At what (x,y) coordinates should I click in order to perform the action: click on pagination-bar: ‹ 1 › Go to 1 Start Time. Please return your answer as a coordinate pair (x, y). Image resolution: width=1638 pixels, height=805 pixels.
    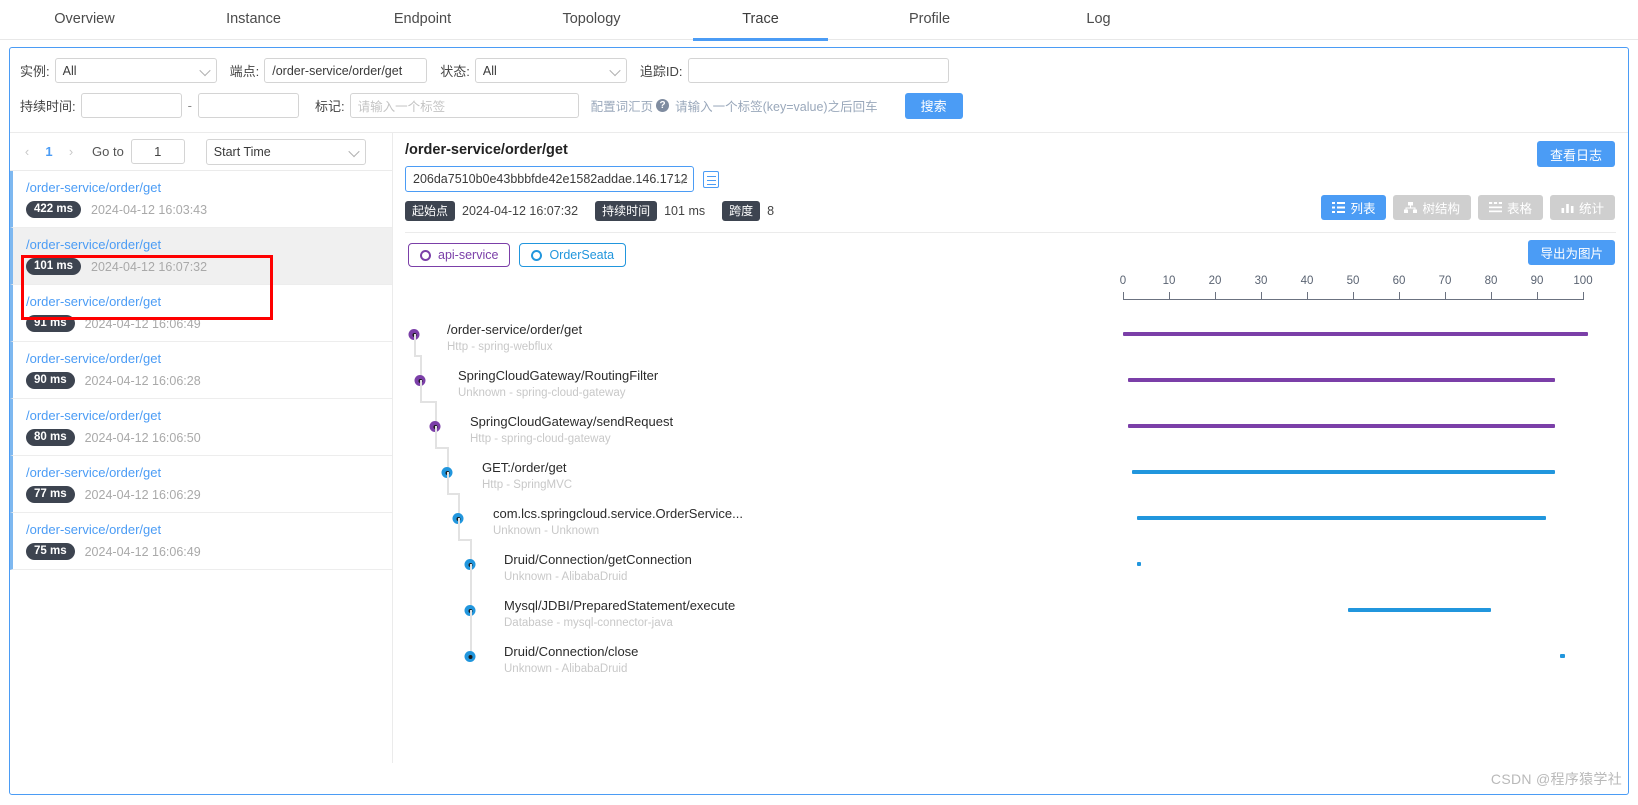
    Looking at the image, I should click on (201, 152).